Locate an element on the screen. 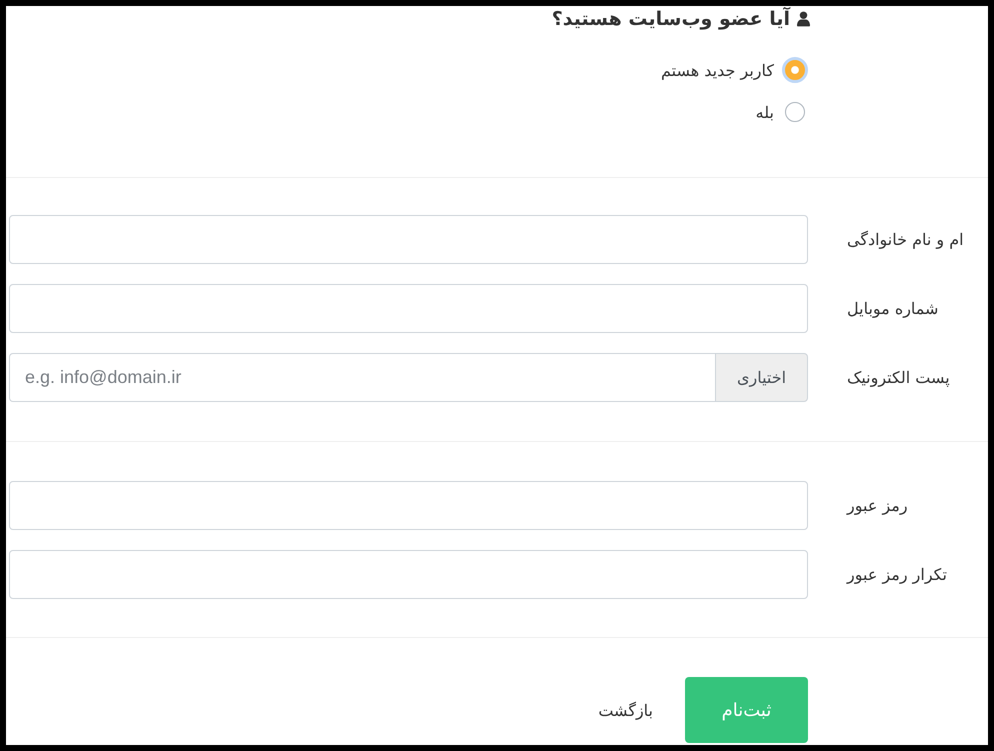  radio-label: بله is located at coordinates (765, 112).